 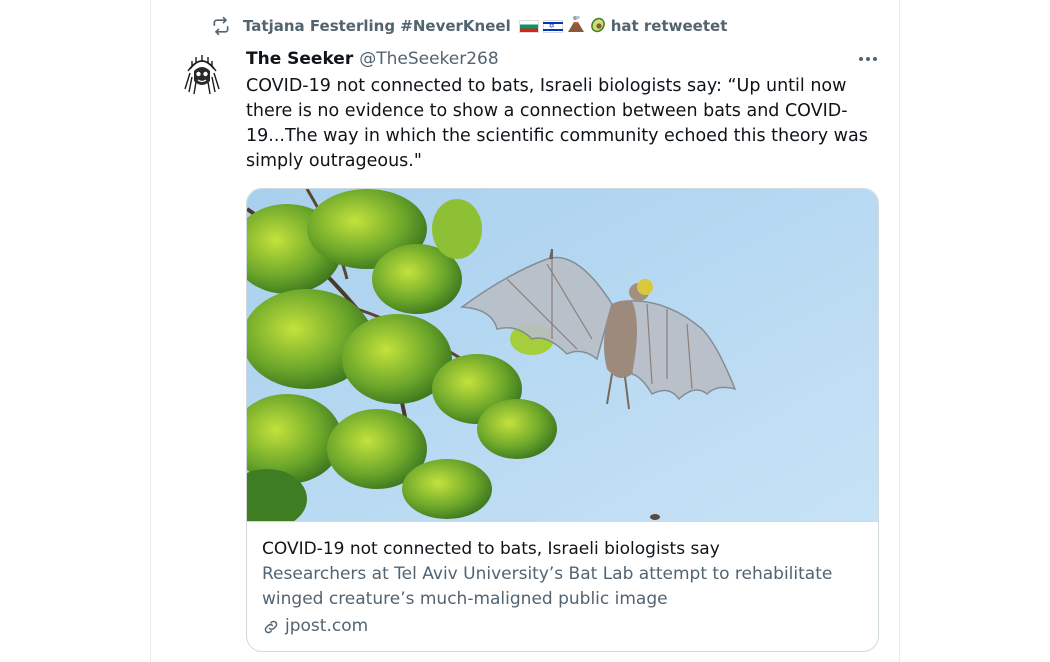 What do you see at coordinates (562, 626) in the screenshot?
I see `card-domain: jpost.com` at bounding box center [562, 626].